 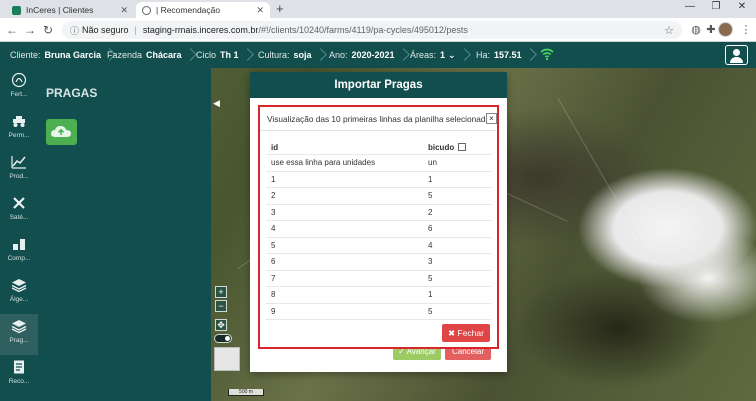 I want to click on table-row: 5 4, so click(x=378, y=246).